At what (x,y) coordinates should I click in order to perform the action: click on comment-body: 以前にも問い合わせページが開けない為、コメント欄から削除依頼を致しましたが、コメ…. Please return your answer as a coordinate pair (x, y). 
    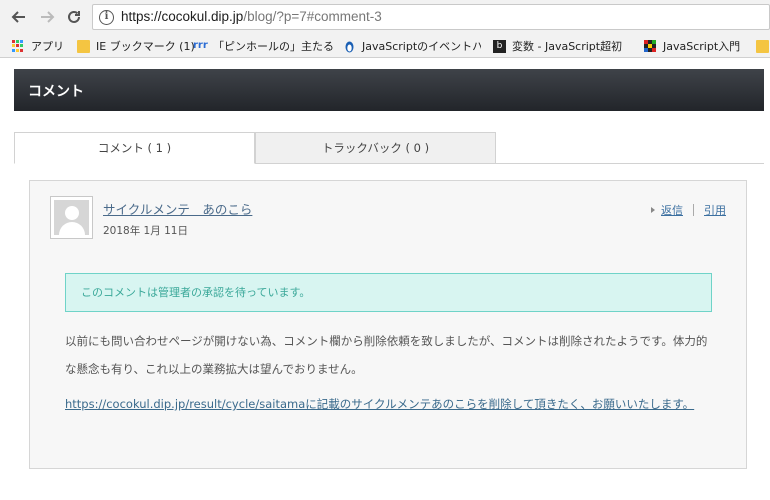
    Looking at the image, I should click on (386, 355).